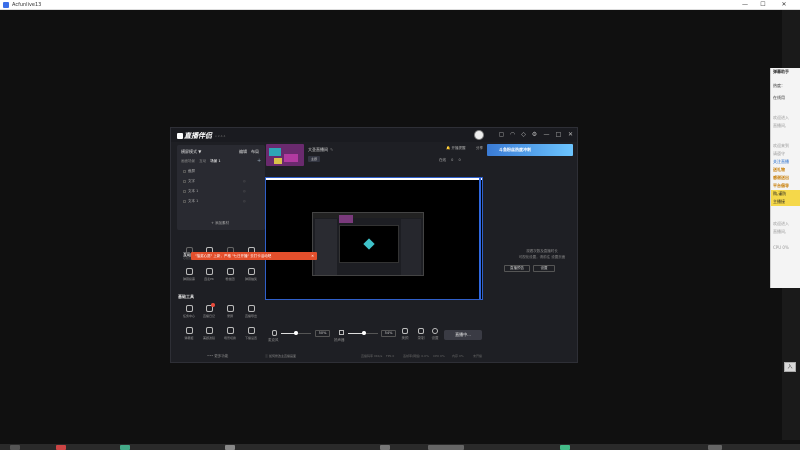 The width and height of the screenshot is (800, 450). What do you see at coordinates (374, 179) in the screenshot?
I see `preview-border-top` at bounding box center [374, 179].